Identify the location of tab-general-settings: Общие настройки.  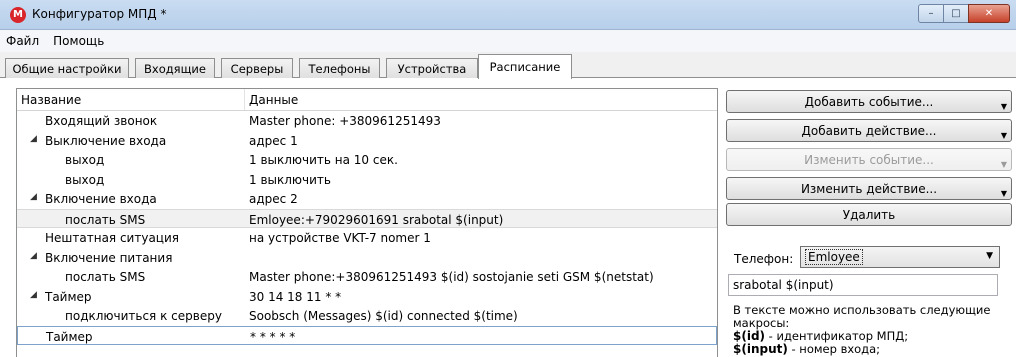
(67, 68).